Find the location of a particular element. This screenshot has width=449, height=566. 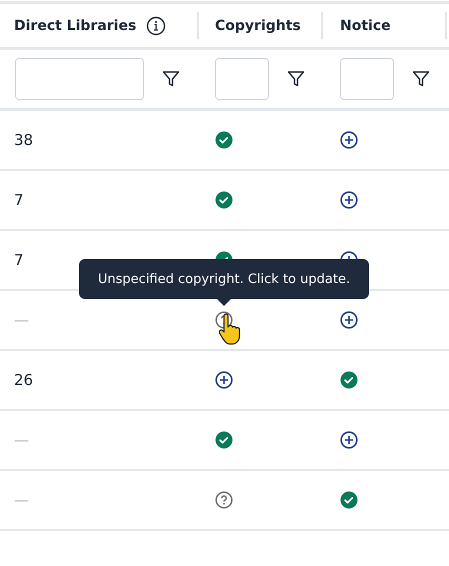

libraries-count: 26 is located at coordinates (24, 380).